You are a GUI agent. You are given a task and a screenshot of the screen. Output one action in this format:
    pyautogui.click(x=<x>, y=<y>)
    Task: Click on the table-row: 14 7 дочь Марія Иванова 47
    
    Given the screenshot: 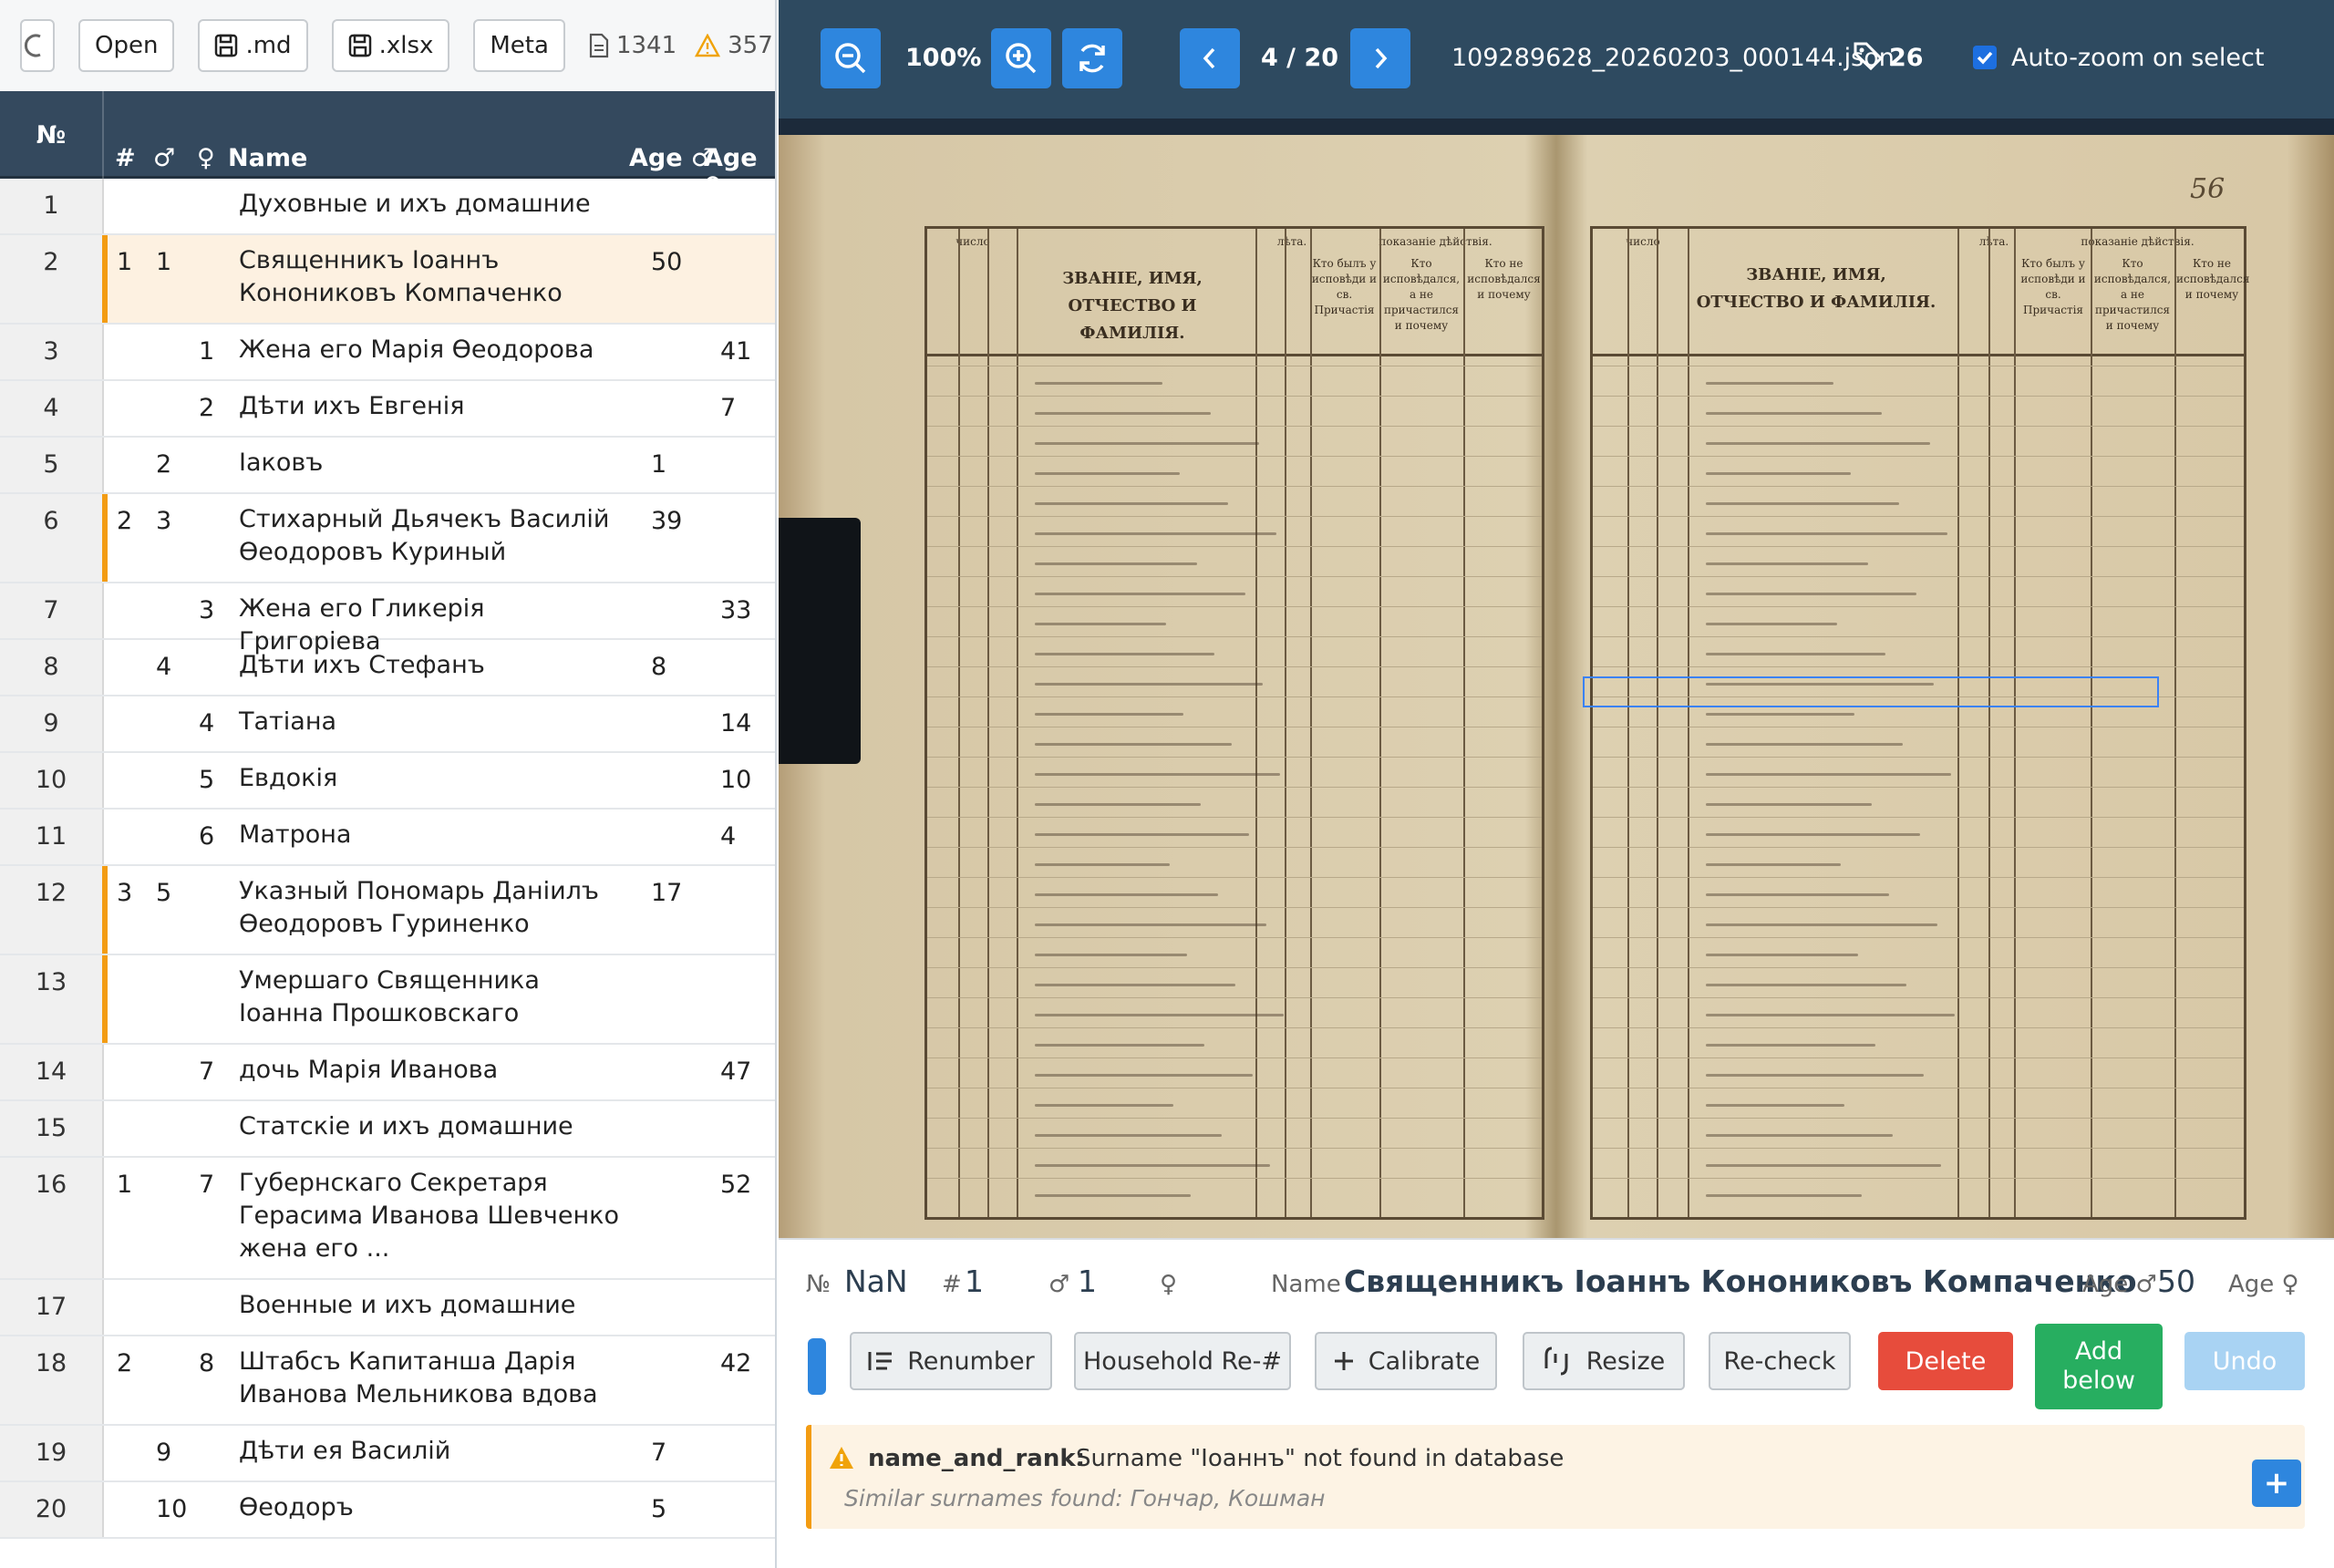 What is the action you would take?
    pyautogui.click(x=387, y=1073)
    